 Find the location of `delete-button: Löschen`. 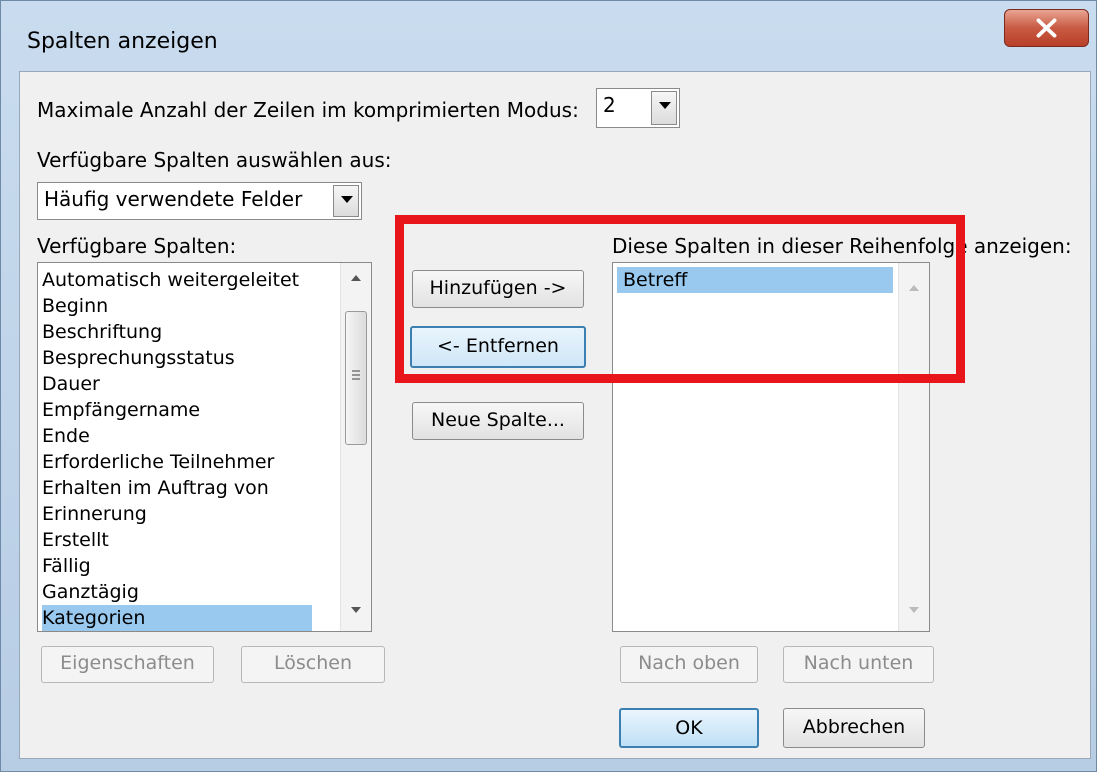

delete-button: Löschen is located at coordinates (313, 664).